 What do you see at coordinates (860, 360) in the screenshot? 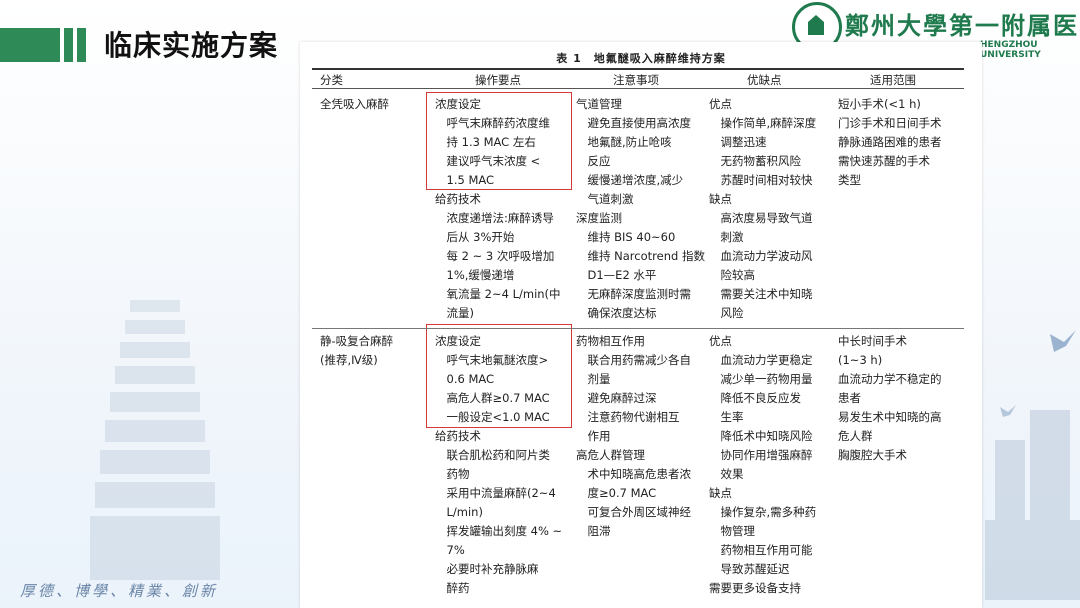
I see `cell-line: (1~3 h)` at bounding box center [860, 360].